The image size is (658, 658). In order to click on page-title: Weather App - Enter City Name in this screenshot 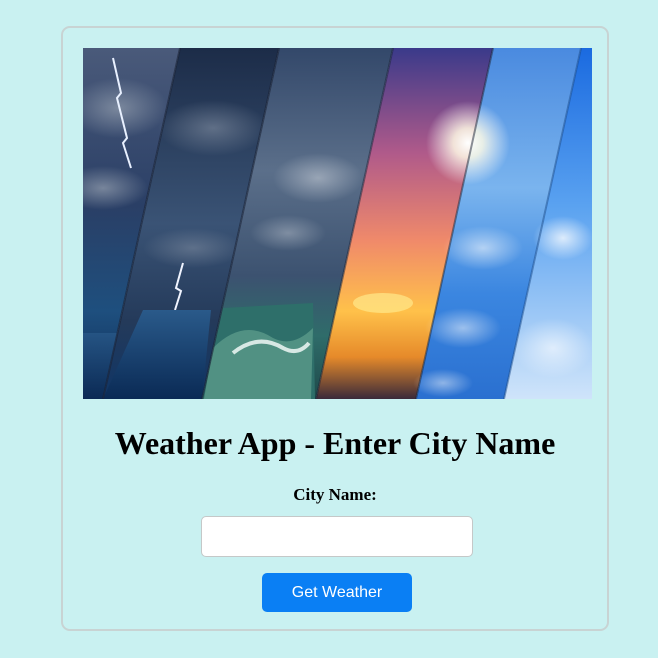, I will do `click(335, 443)`.